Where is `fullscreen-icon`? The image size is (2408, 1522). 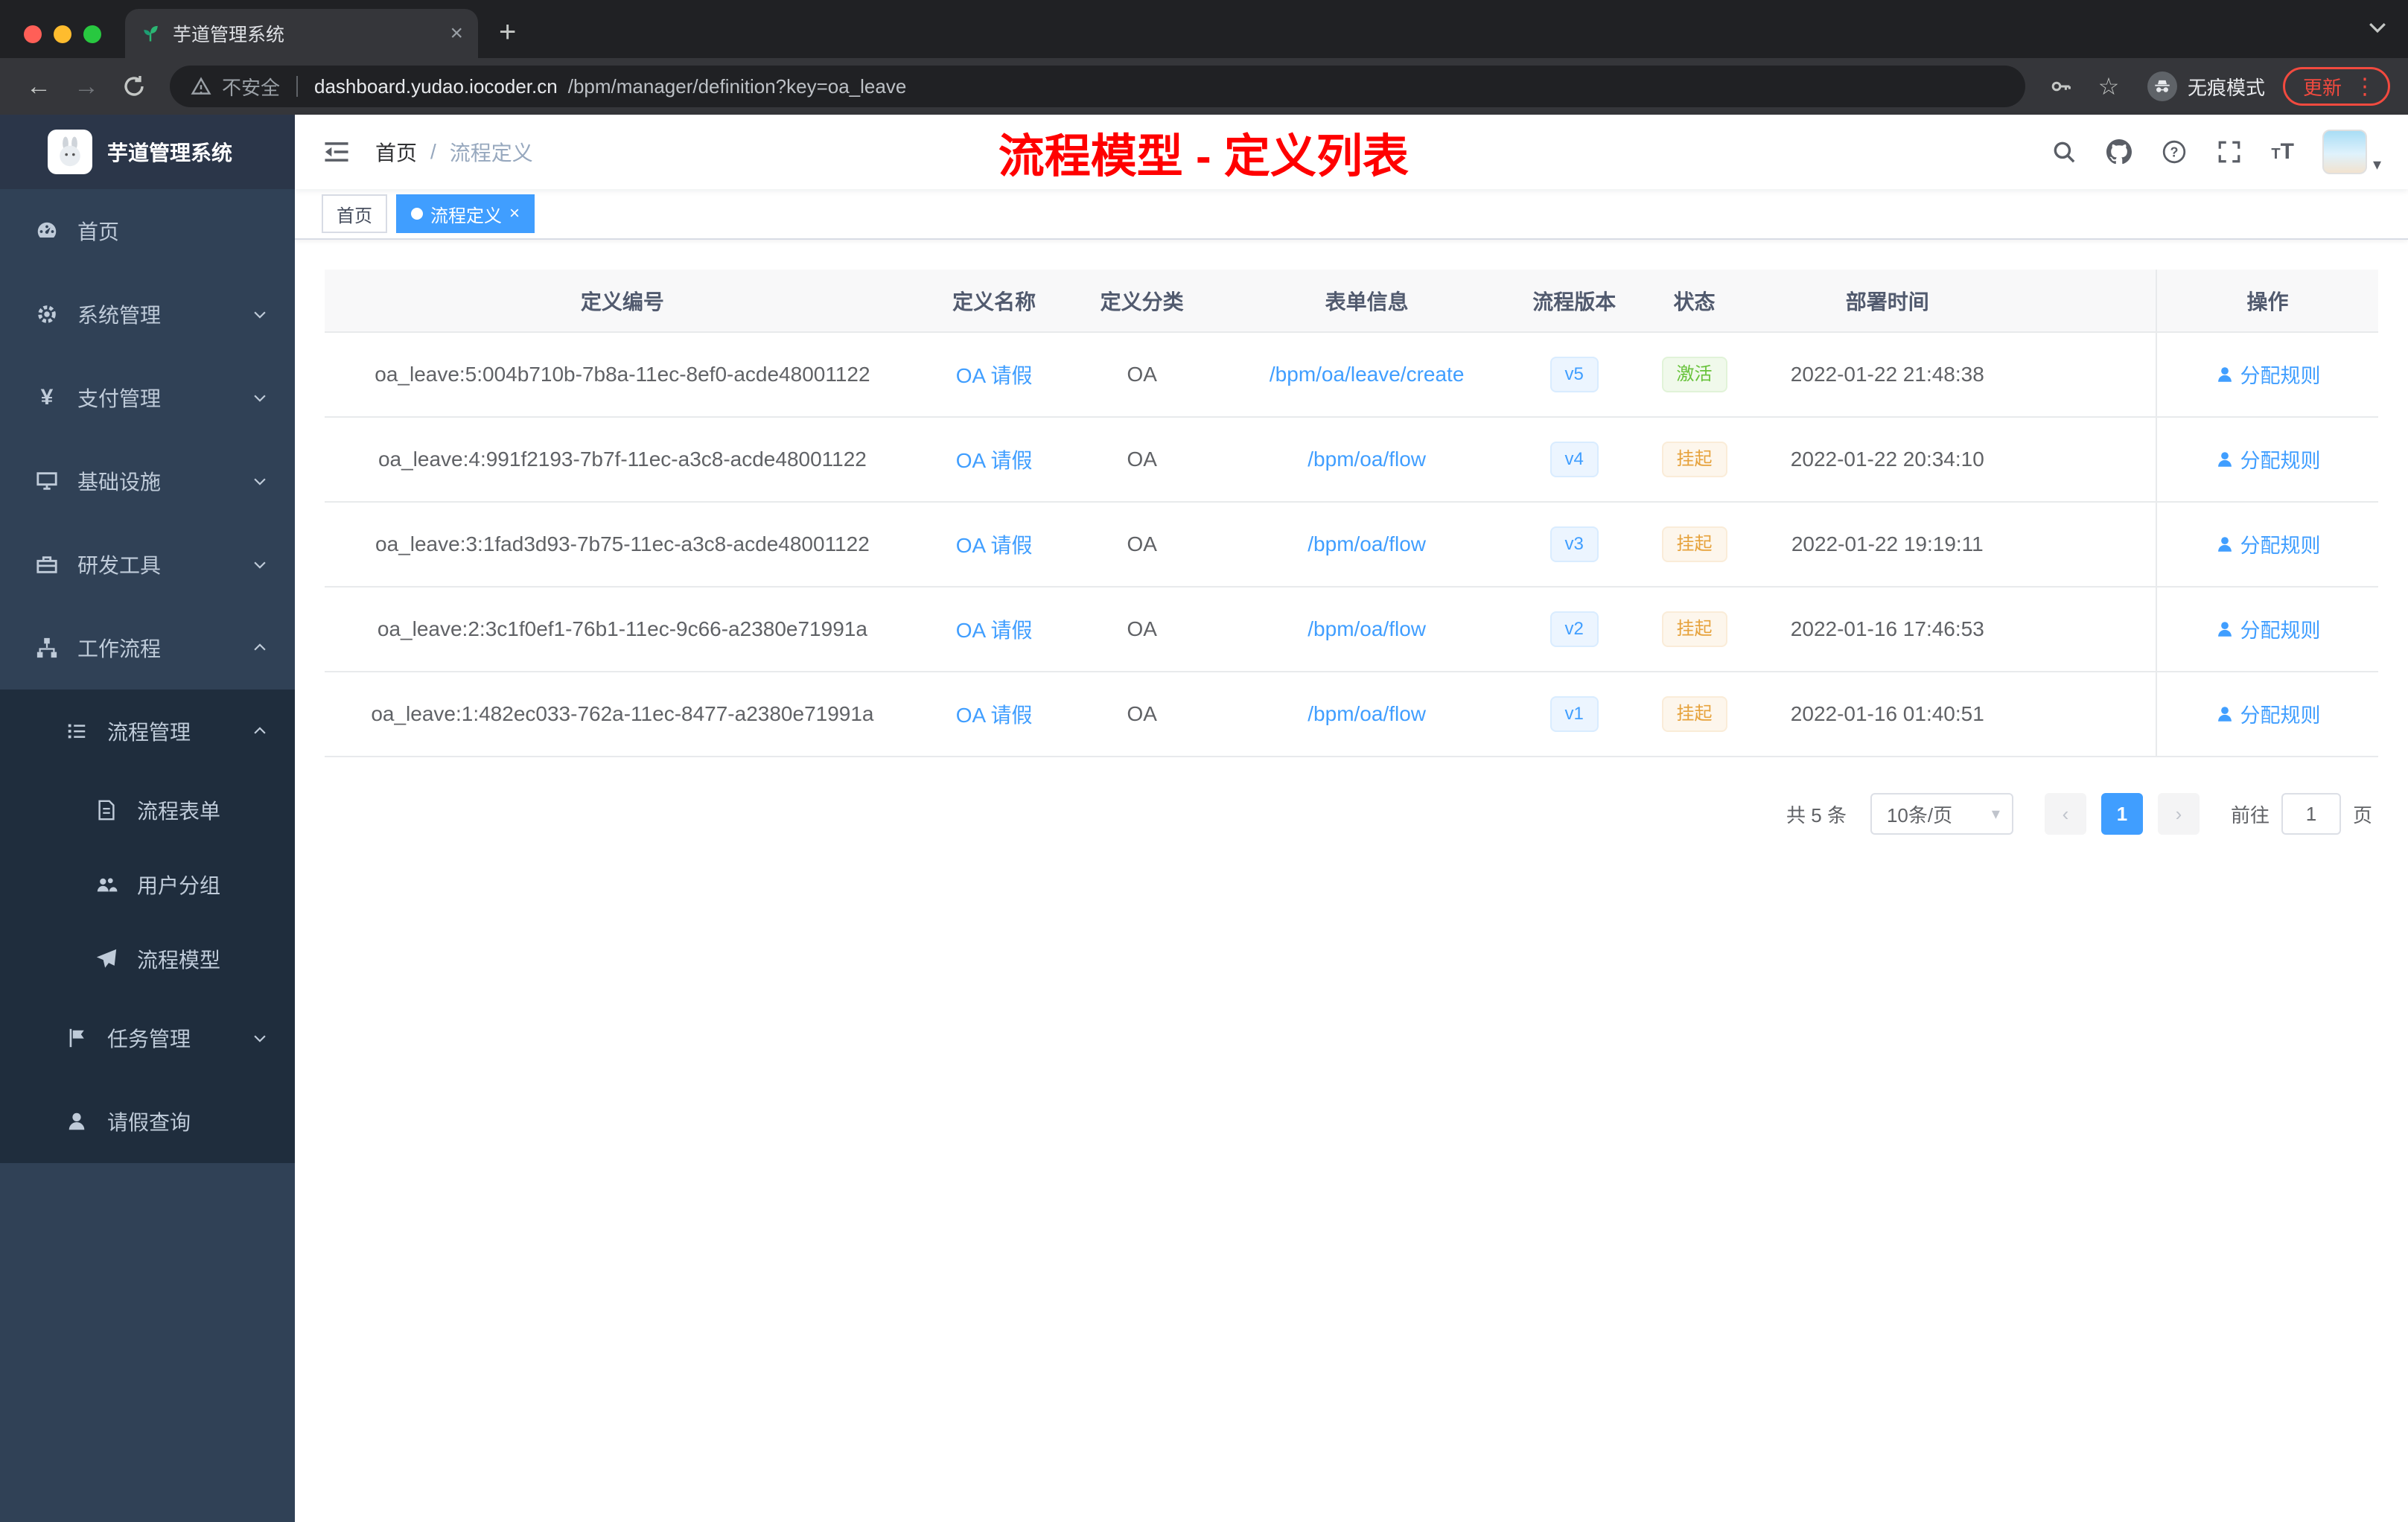
fullscreen-icon is located at coordinates (2229, 151).